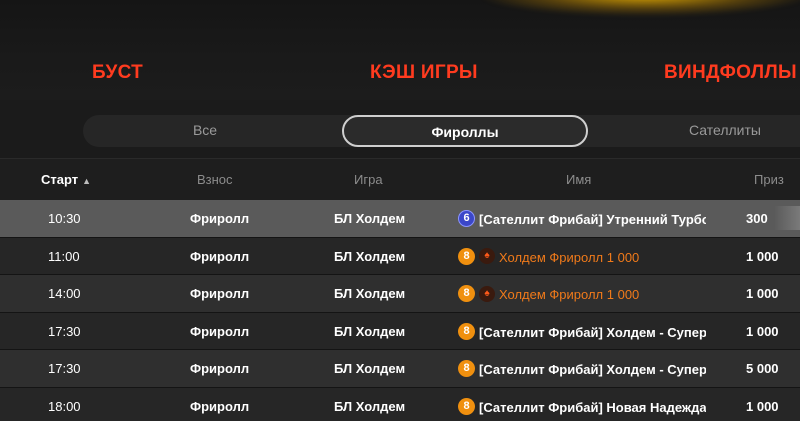 This screenshot has height=421, width=800. I want to click on tab-freerolls: Фироллы, so click(465, 131).